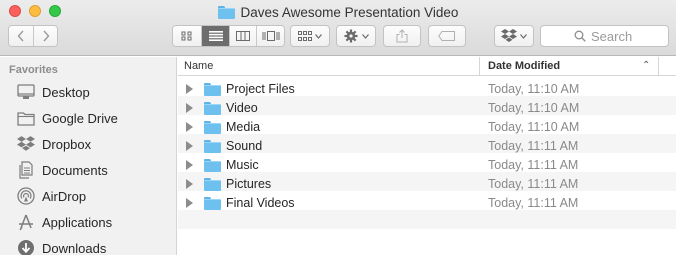  What do you see at coordinates (26, 247) in the screenshot?
I see `downloads-icon` at bounding box center [26, 247].